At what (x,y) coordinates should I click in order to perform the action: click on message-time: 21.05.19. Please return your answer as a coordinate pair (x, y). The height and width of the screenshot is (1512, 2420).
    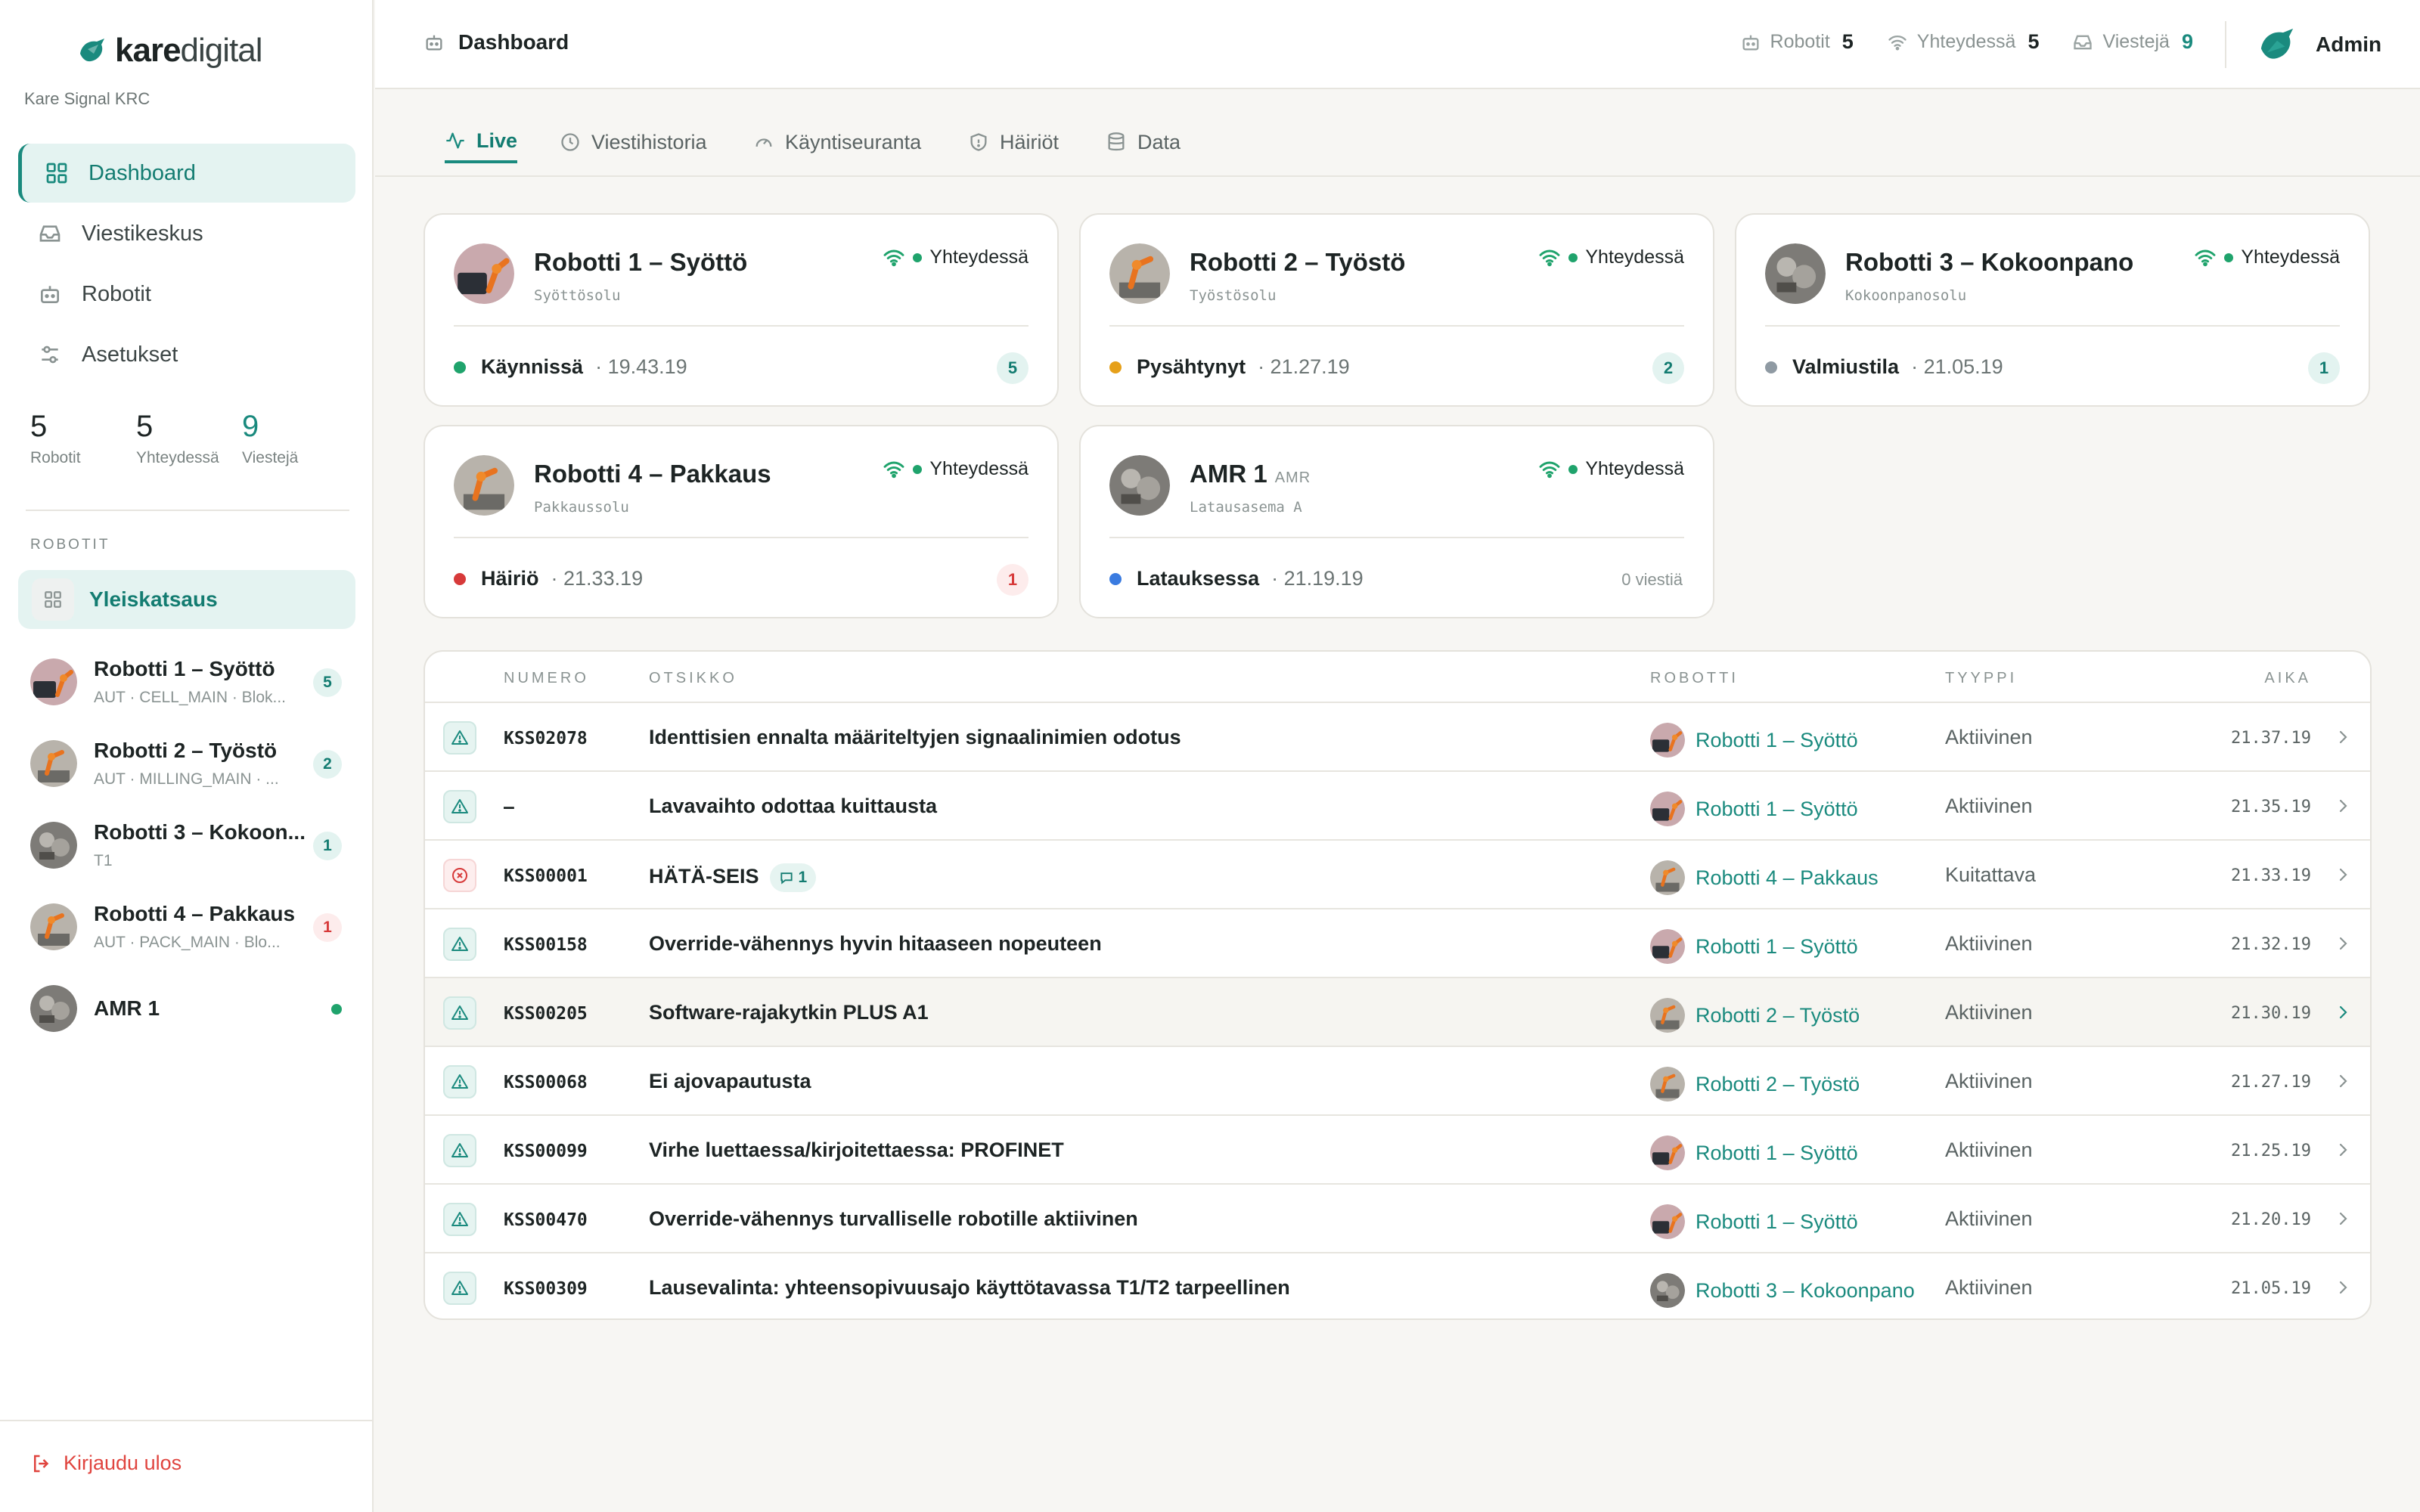
    Looking at the image, I should click on (2271, 1289).